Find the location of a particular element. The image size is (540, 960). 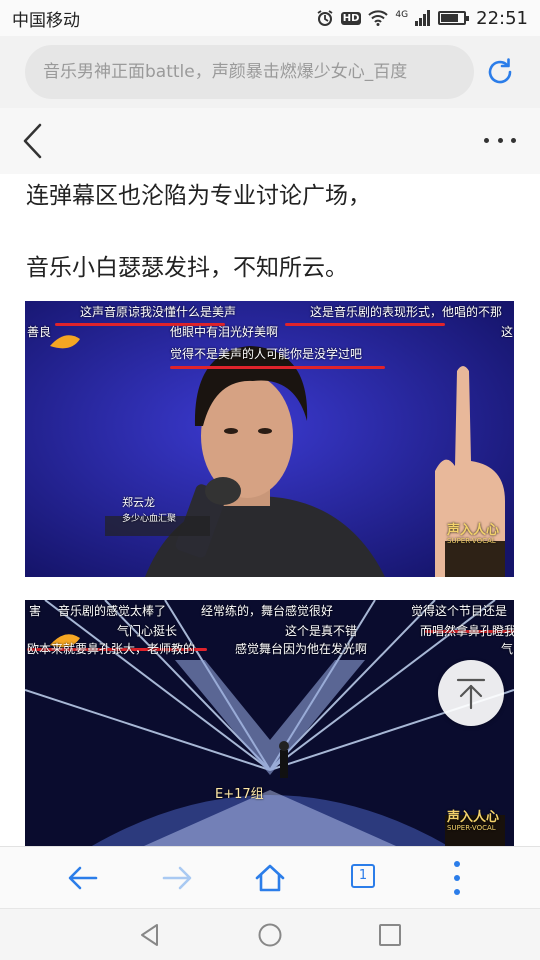

more-options-icon is located at coordinates (500, 142).